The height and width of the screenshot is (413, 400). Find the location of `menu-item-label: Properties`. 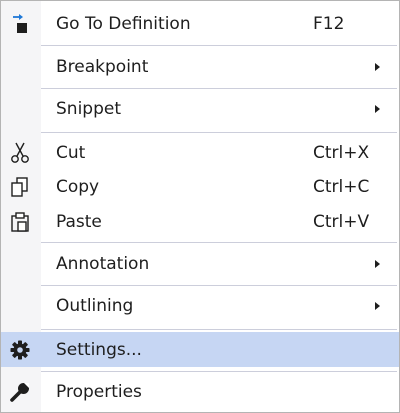

menu-item-label: Properties is located at coordinates (99, 391).